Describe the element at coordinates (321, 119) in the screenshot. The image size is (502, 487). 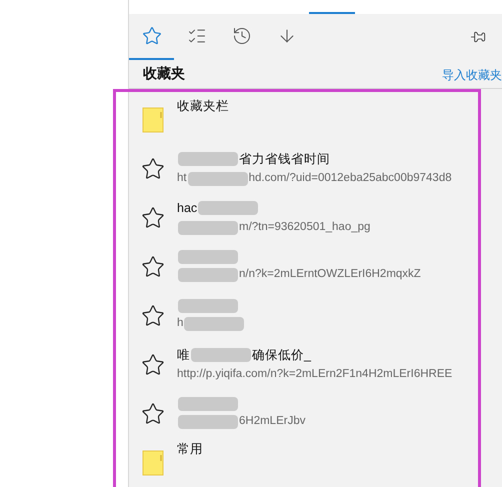
I see `folder-item: 收藏夹栏` at that location.